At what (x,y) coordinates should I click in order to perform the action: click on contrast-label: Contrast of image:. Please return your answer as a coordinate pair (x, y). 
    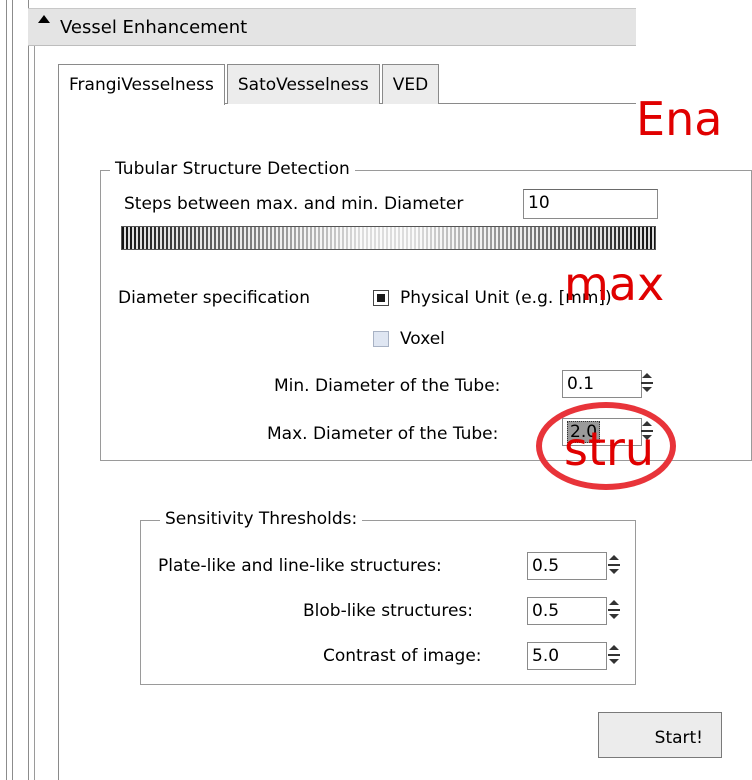
    Looking at the image, I should click on (402, 656).